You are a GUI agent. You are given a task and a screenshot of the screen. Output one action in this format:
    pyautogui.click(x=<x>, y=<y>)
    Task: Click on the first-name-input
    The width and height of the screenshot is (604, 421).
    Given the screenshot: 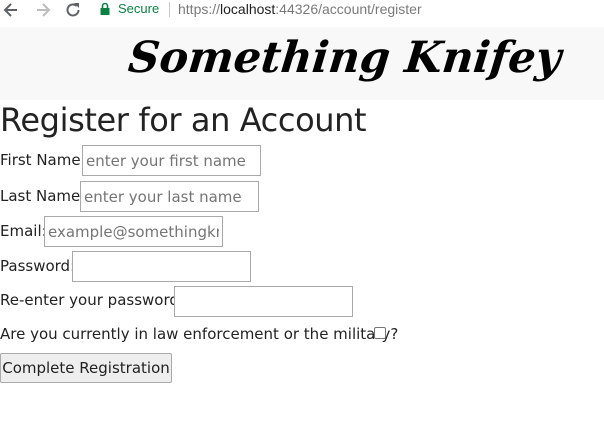 What is the action you would take?
    pyautogui.click(x=171, y=160)
    